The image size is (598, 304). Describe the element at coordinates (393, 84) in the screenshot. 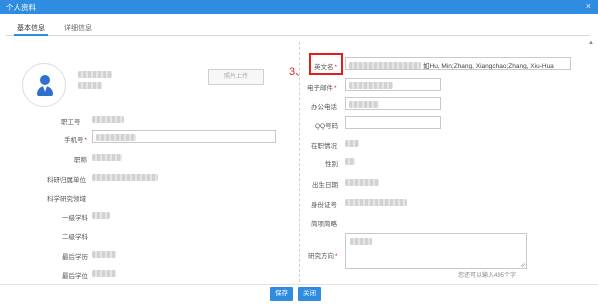

I see `email-field` at that location.